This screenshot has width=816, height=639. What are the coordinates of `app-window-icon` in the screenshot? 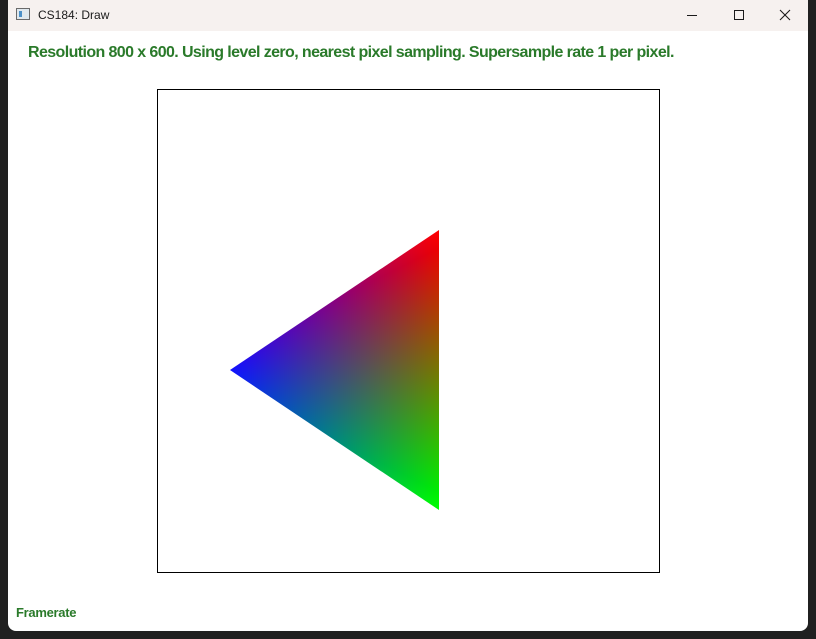 It's located at (23, 14).